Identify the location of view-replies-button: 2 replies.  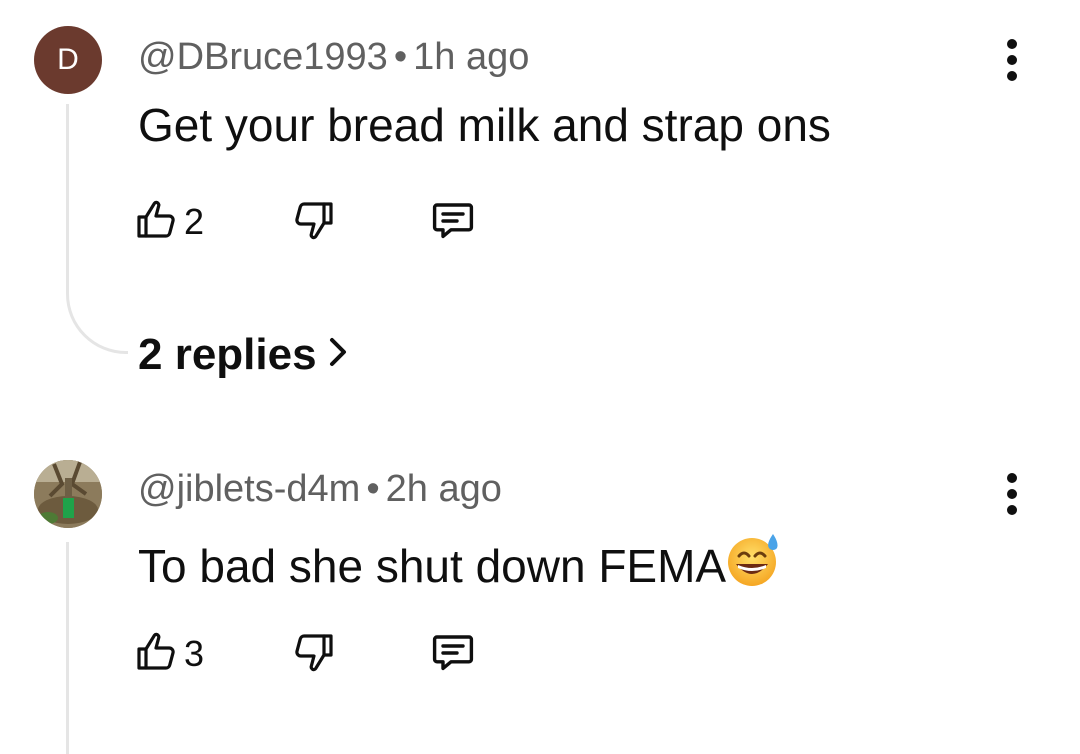
(243, 355).